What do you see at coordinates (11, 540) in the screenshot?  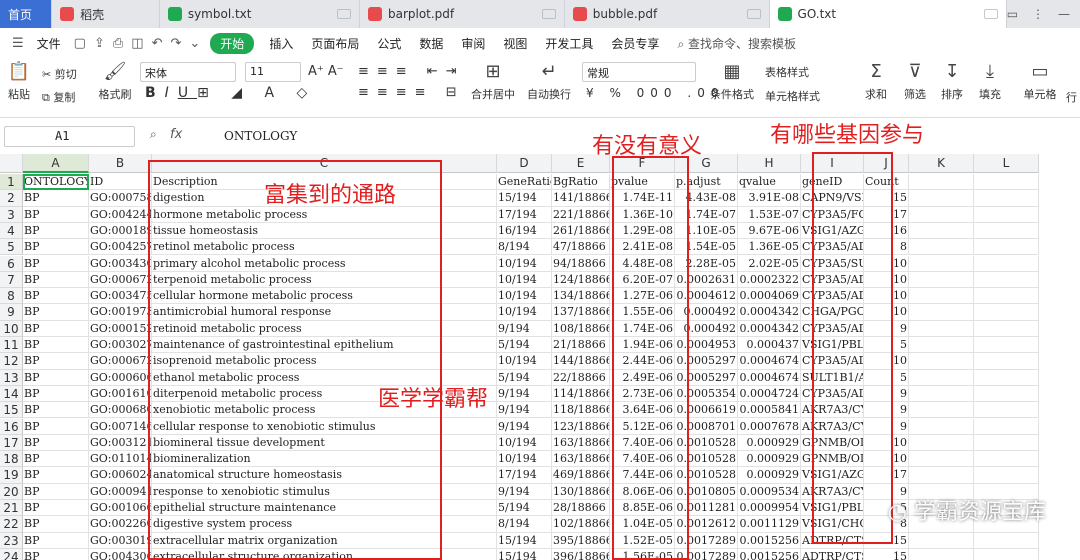 I see `row-header: 23` at bounding box center [11, 540].